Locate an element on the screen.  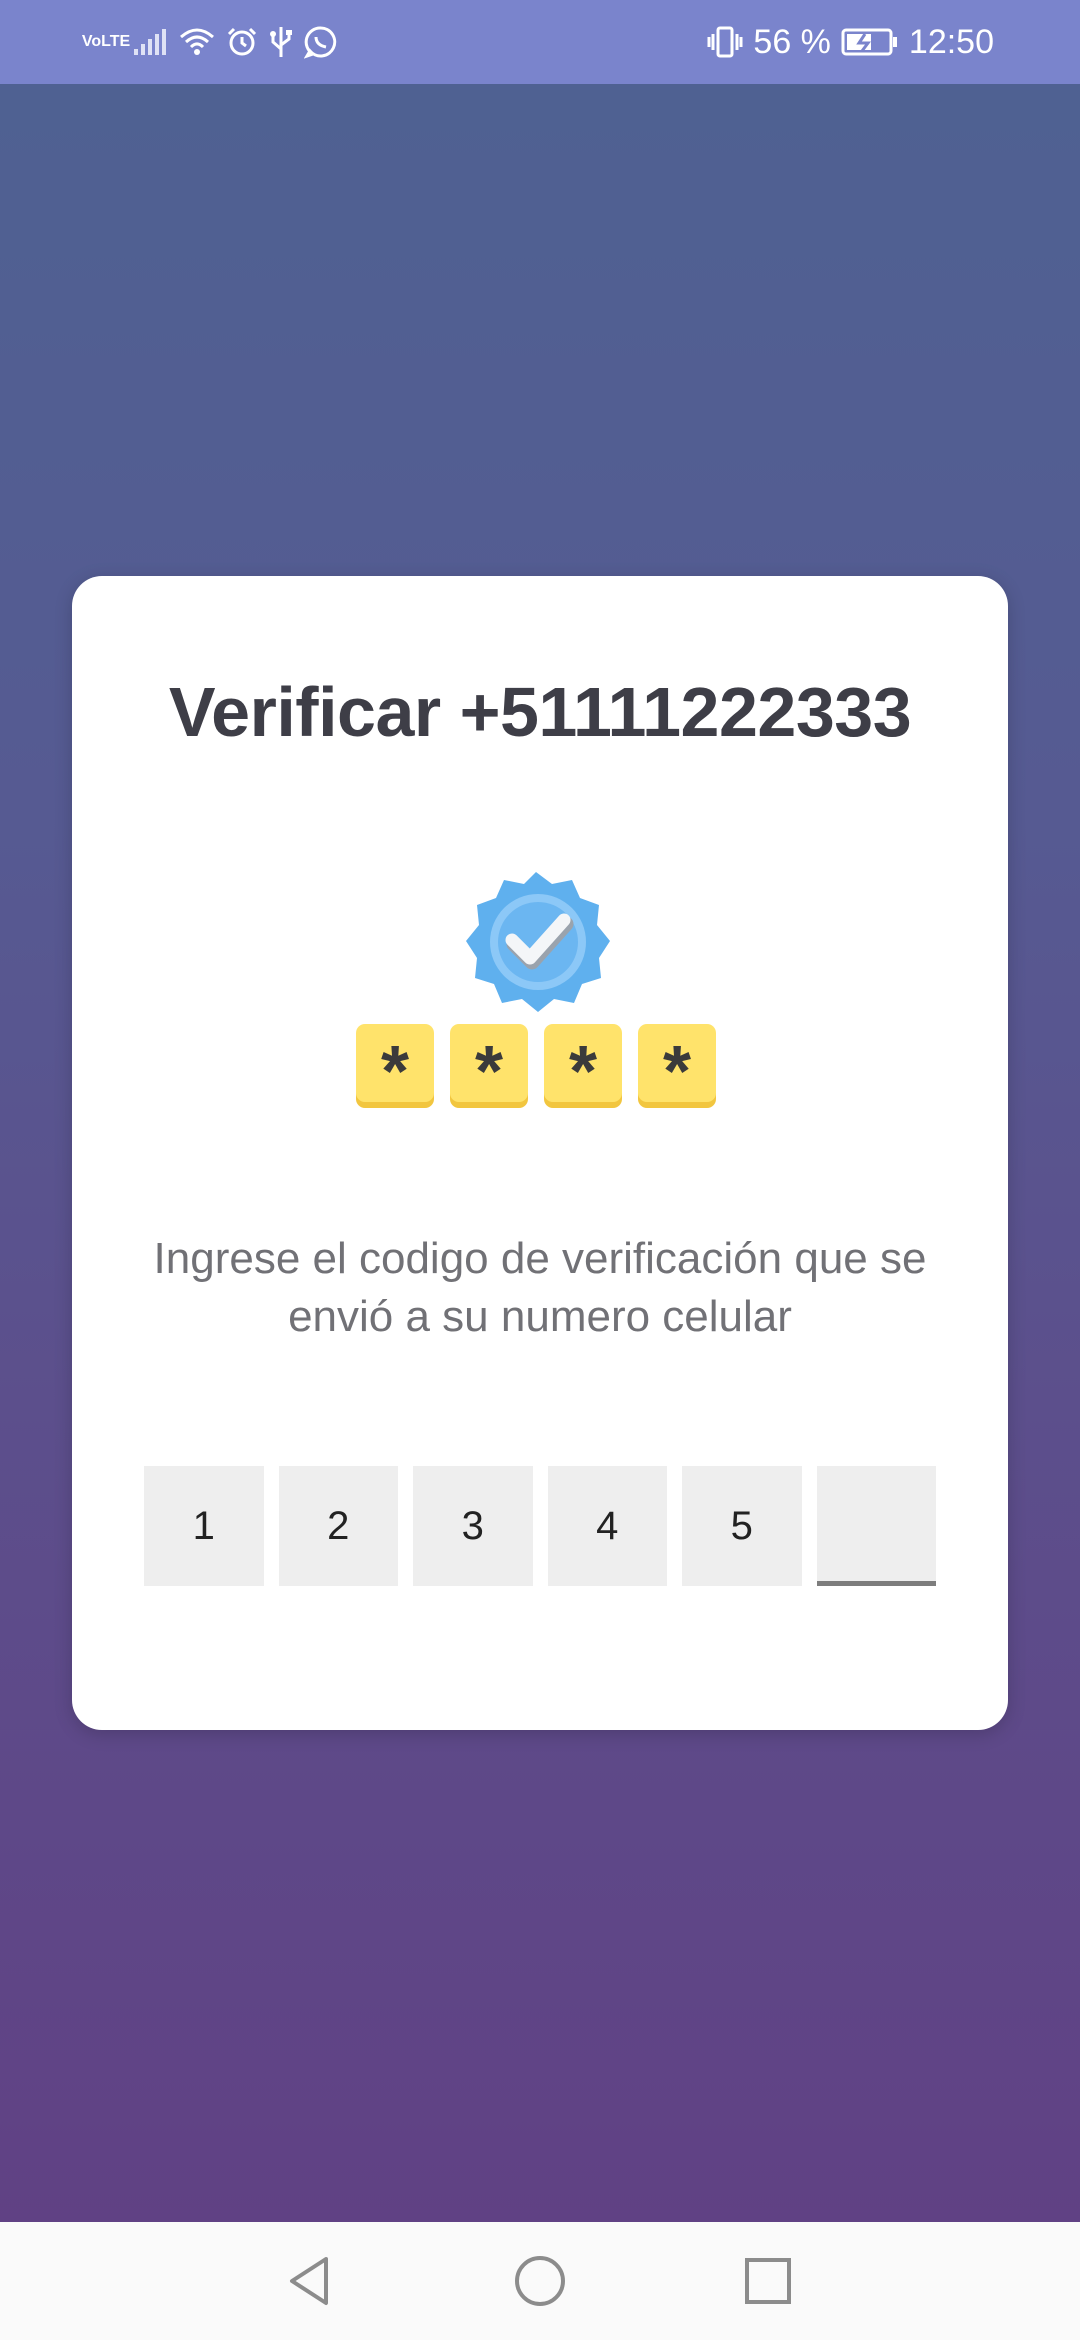
clock-time: 12:50 is located at coordinates (951, 41).